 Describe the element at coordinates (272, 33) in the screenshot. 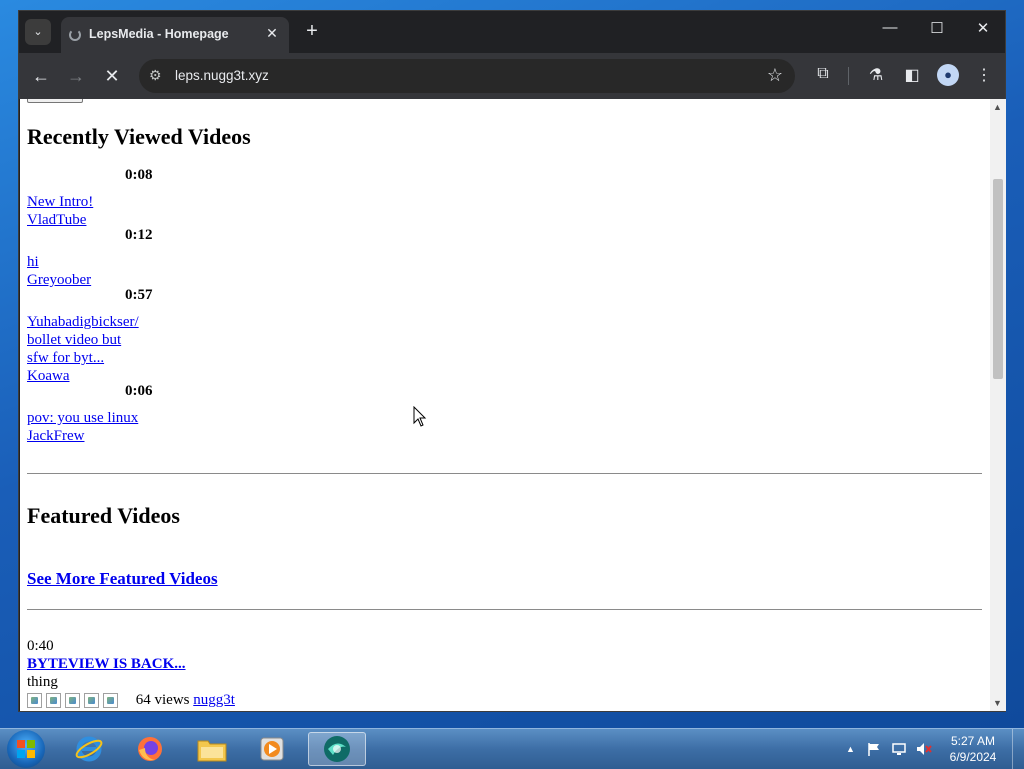

I see `tab-close-icon: ✕` at that location.